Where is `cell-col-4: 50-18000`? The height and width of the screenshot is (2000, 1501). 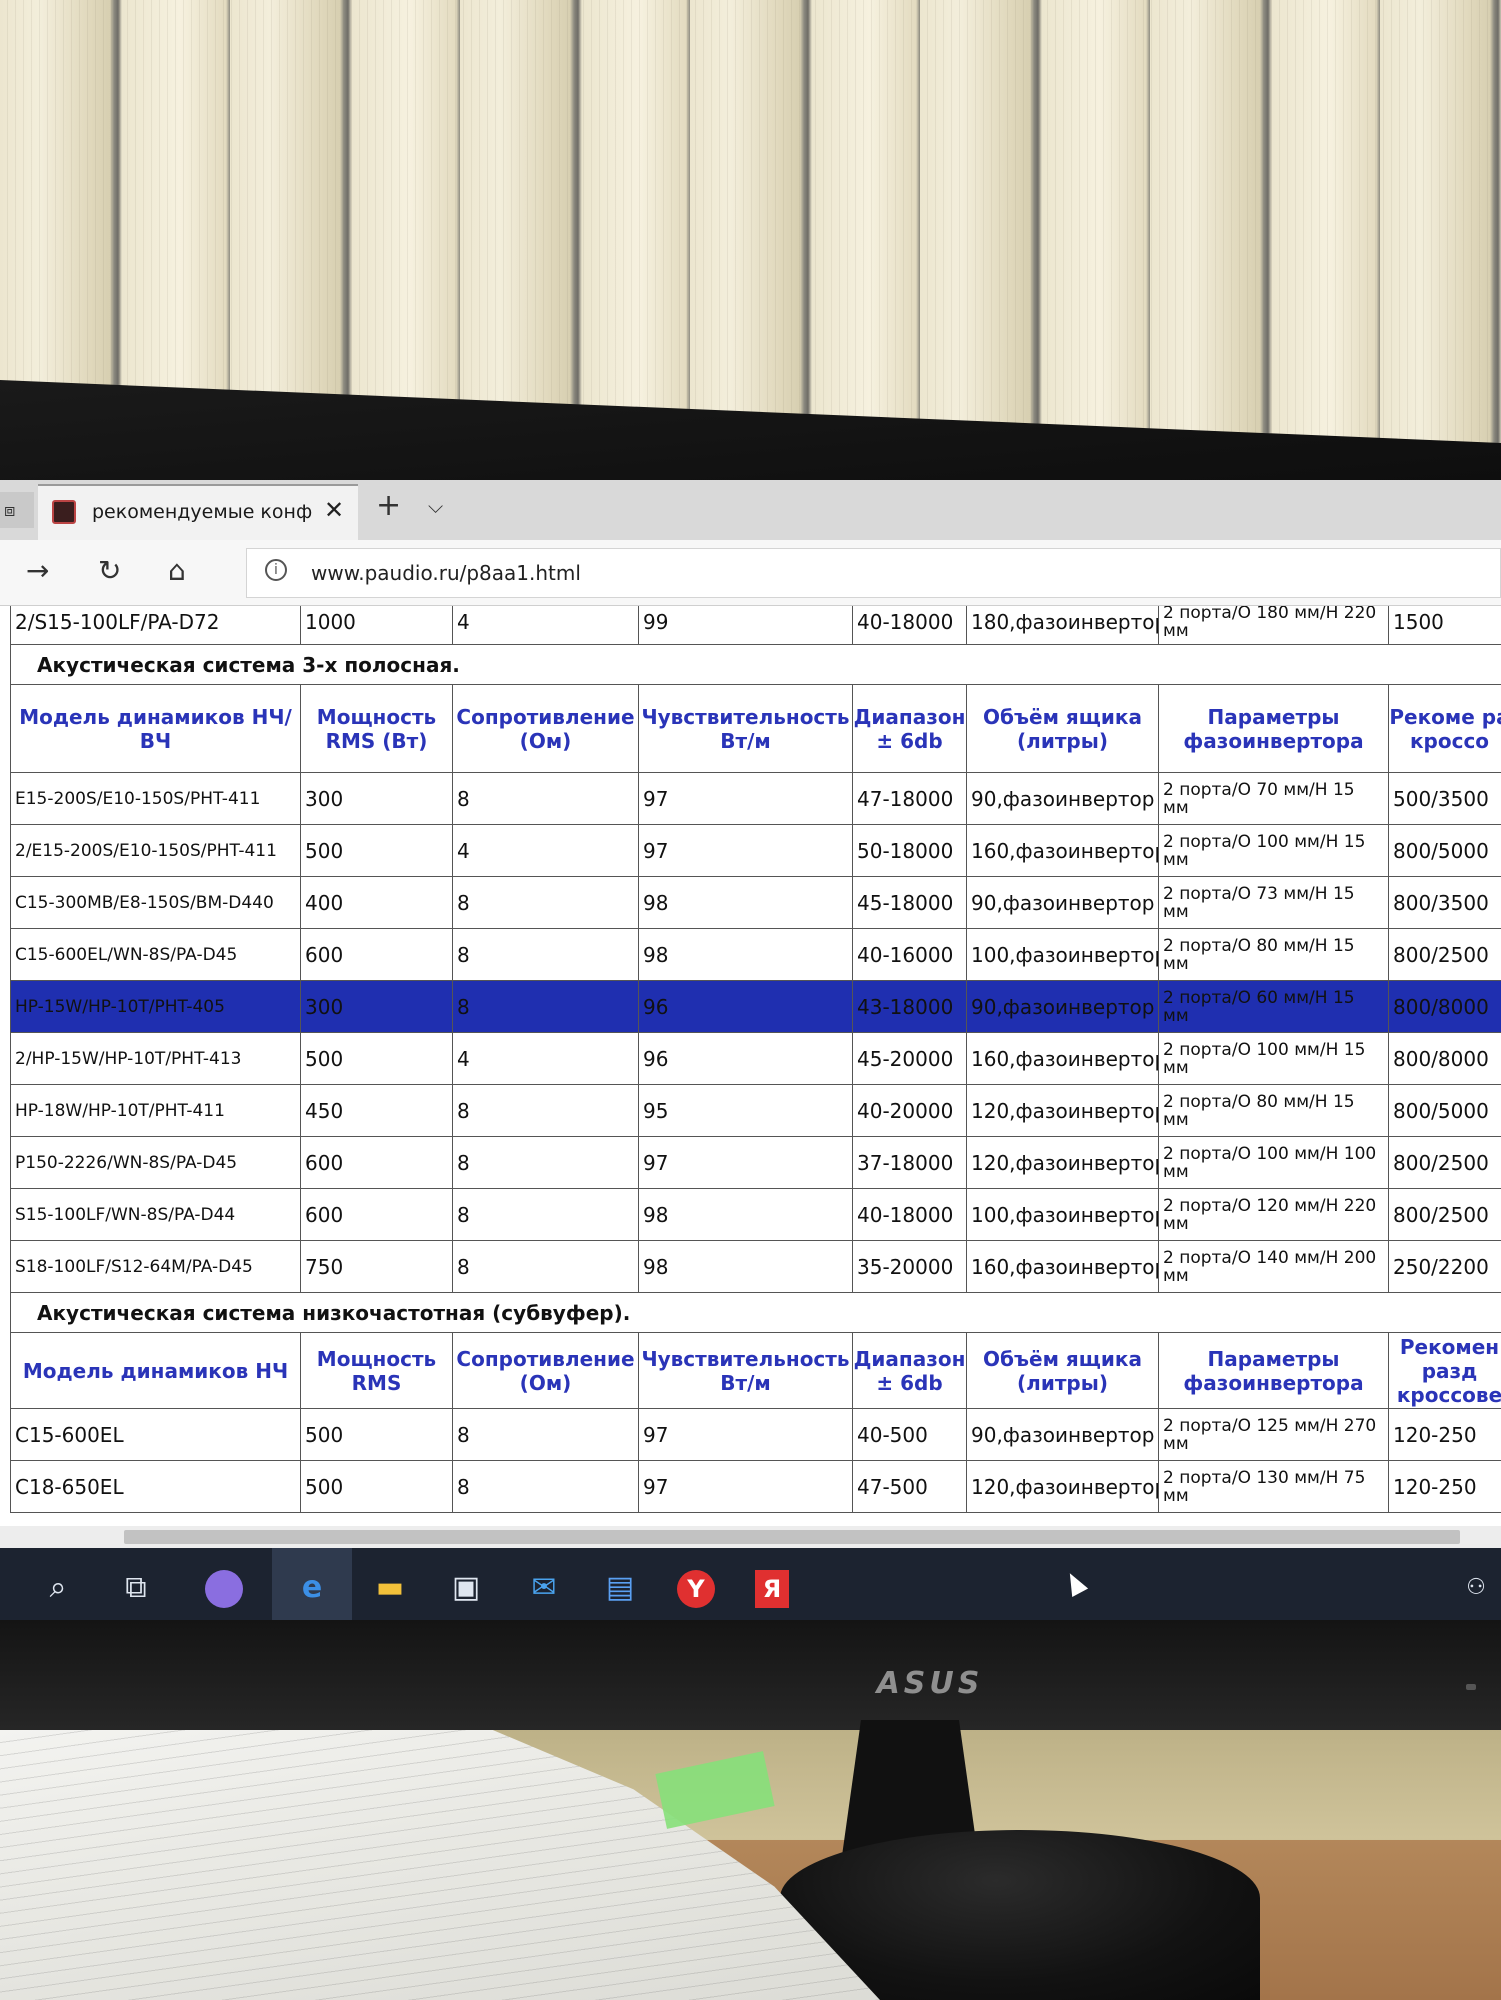
cell-col-4: 50-18000 is located at coordinates (909, 850).